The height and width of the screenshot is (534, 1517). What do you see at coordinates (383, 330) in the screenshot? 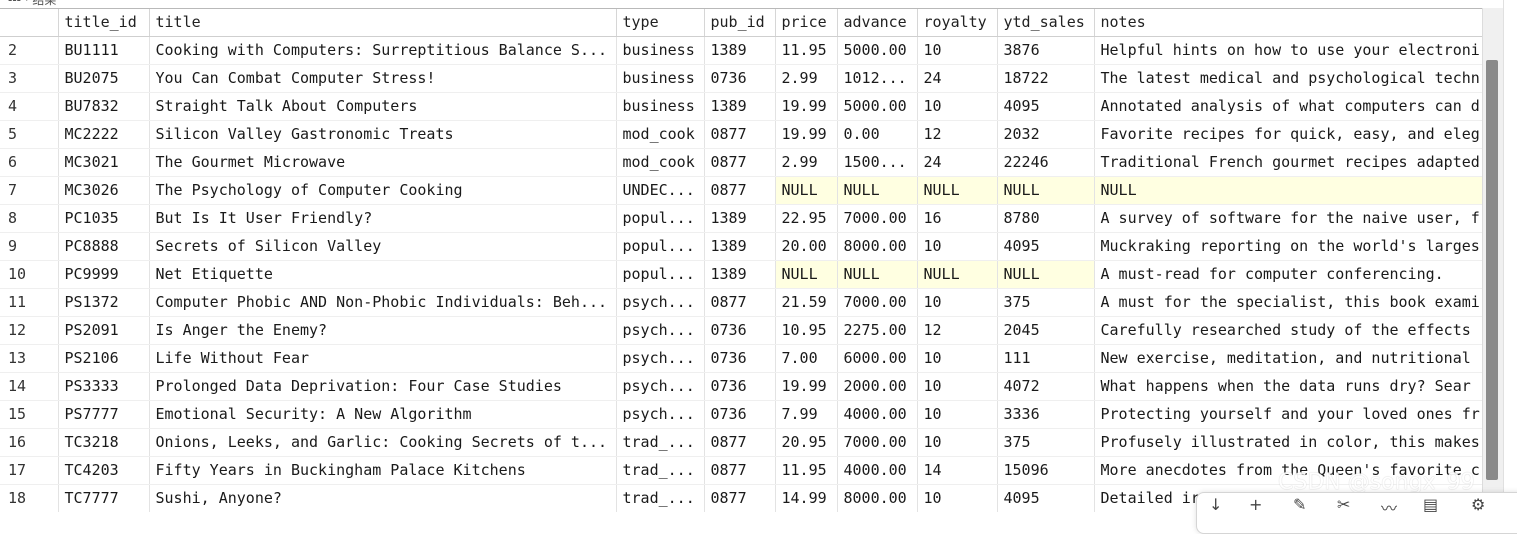
I see `title-cell: Is Anger the Enemy?` at bounding box center [383, 330].